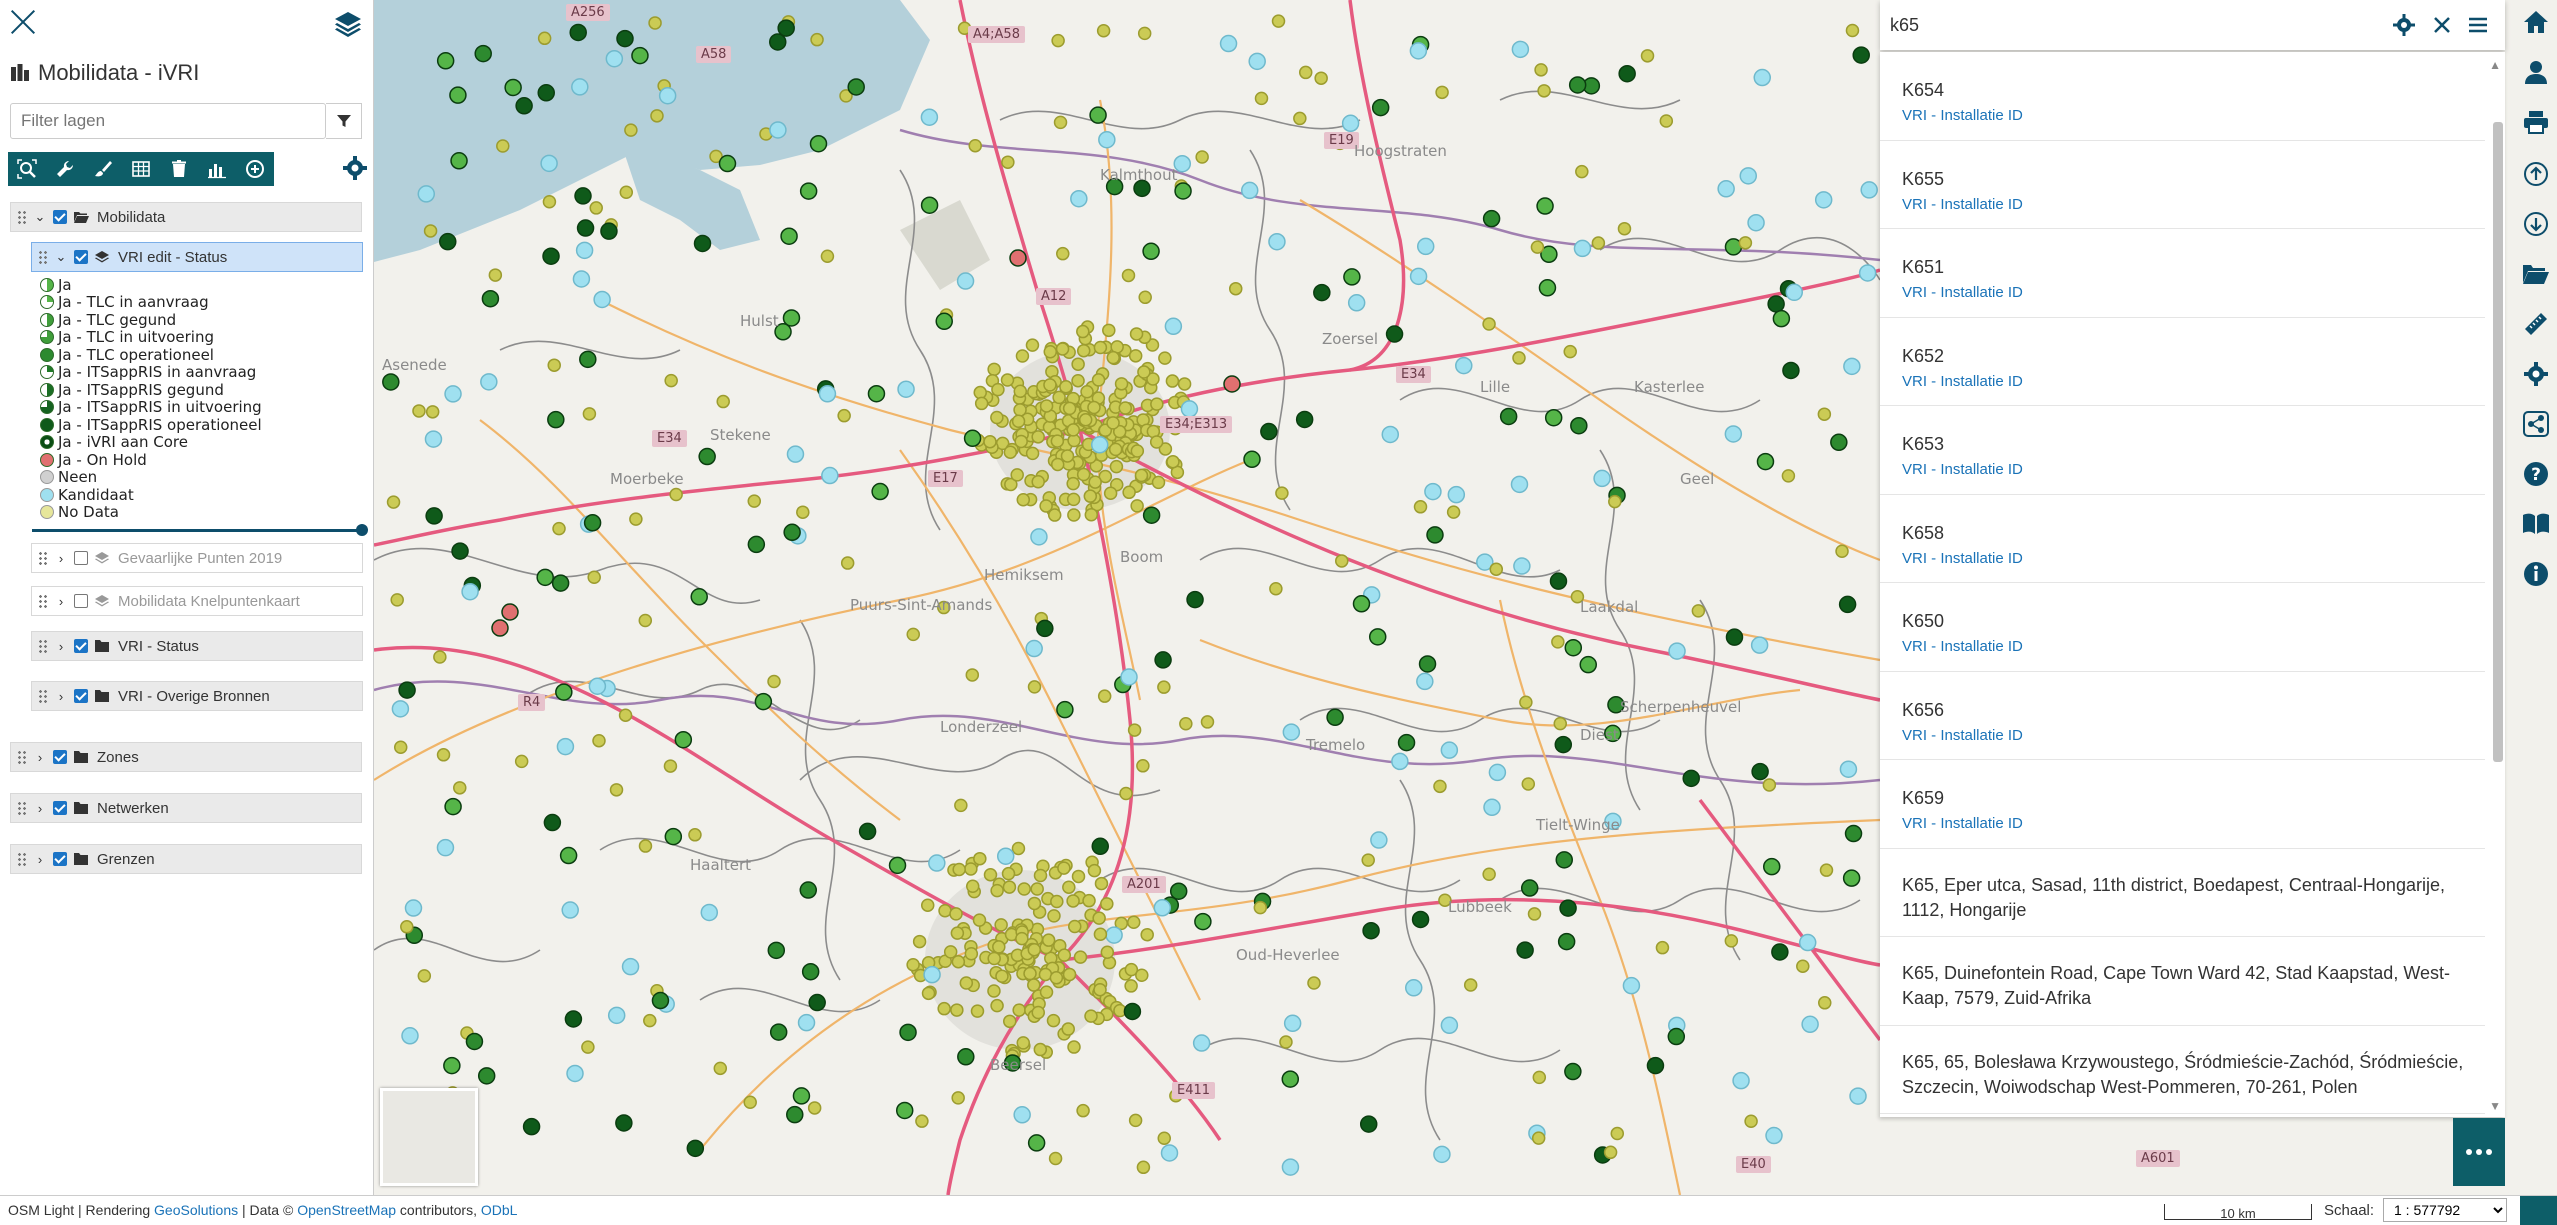 The width and height of the screenshot is (2557, 1225). What do you see at coordinates (2538, 1210) in the screenshot?
I see `footer-toggle-button` at bounding box center [2538, 1210].